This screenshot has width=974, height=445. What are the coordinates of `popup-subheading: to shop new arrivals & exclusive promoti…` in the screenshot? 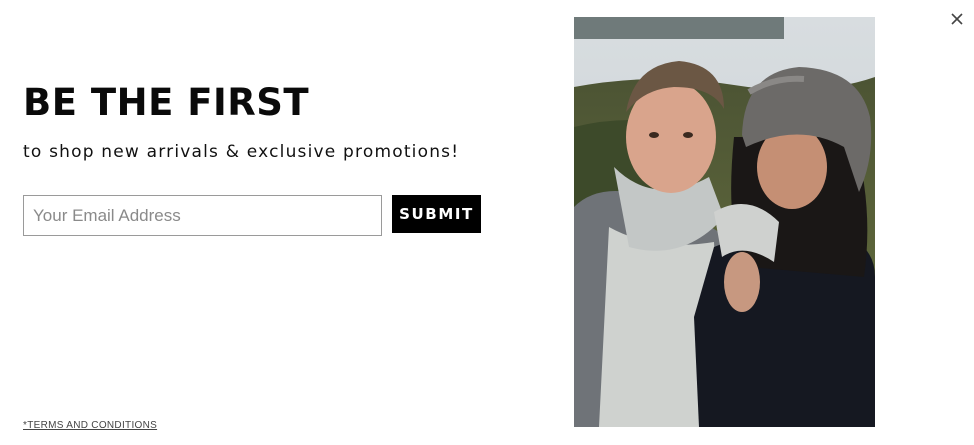 It's located at (241, 152).